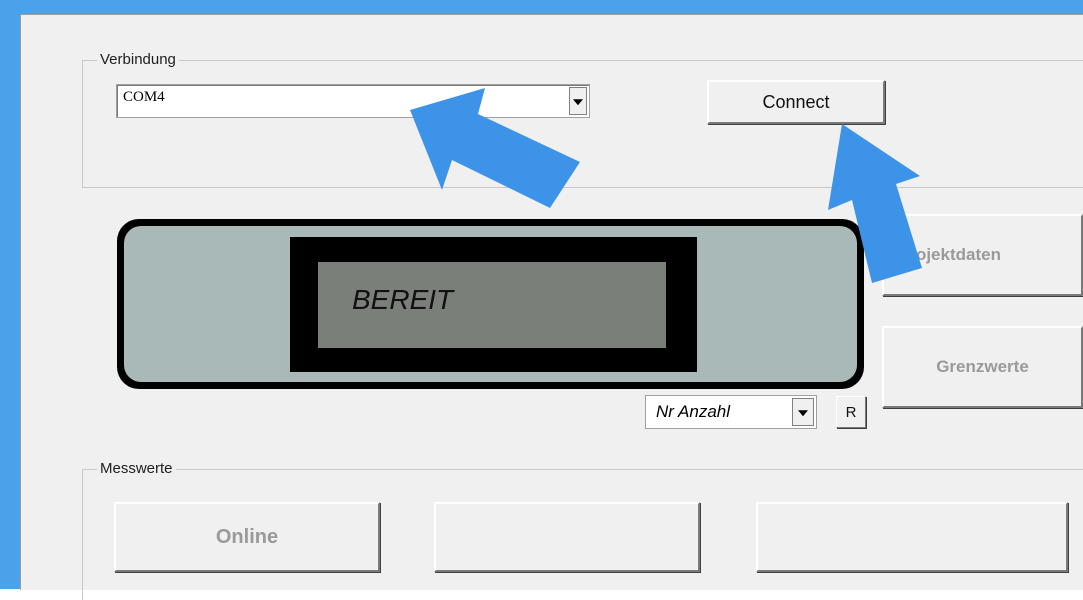 This screenshot has height=600, width=1083. What do you see at coordinates (541, 7) in the screenshot?
I see `window-title-bar` at bounding box center [541, 7].